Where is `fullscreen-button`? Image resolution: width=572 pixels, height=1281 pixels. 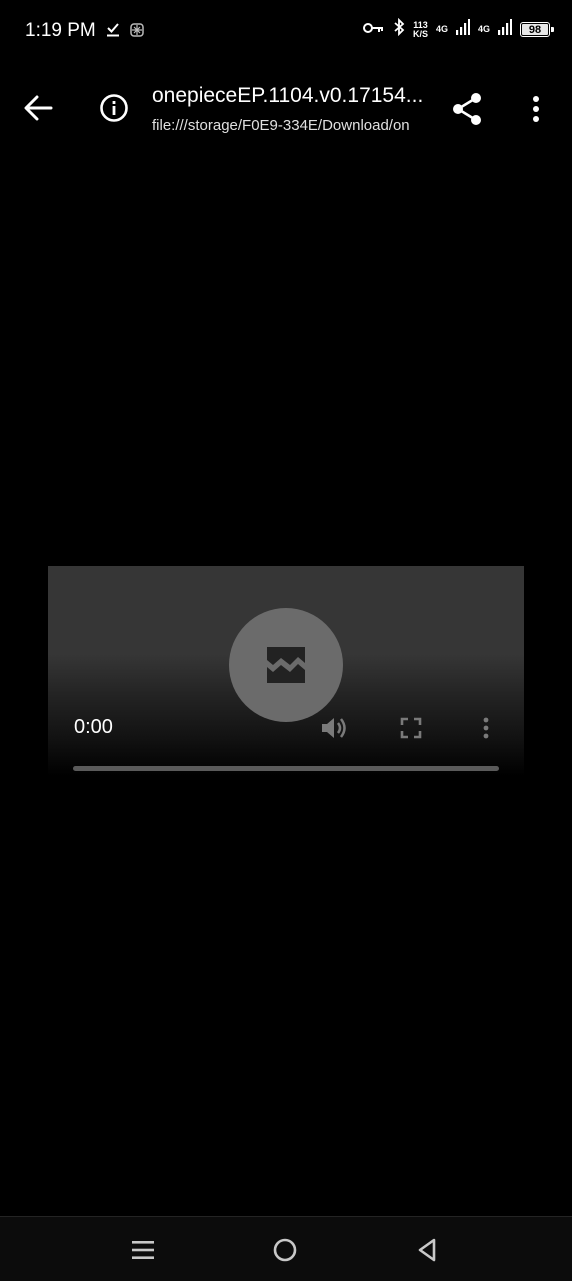
fullscreen-button is located at coordinates (411, 728).